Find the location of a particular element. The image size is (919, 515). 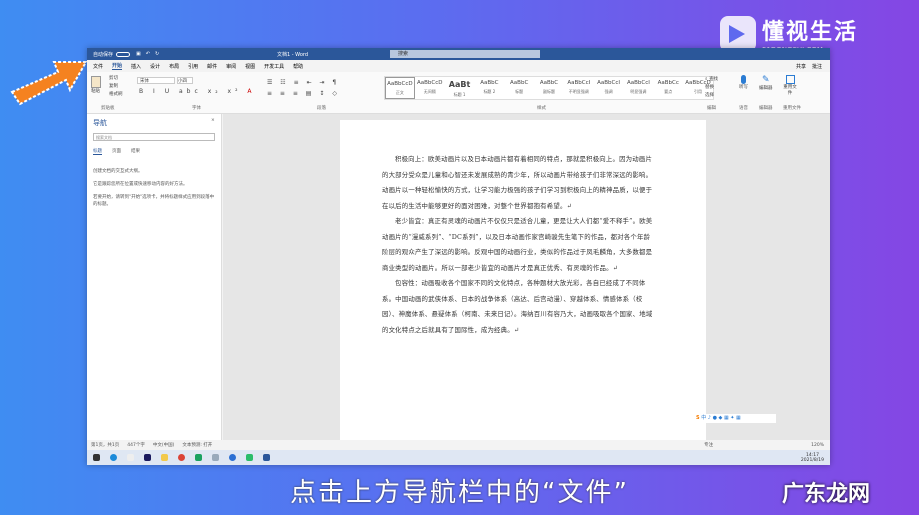

text-prediction: 文本预测: 打开 is located at coordinates (197, 445).